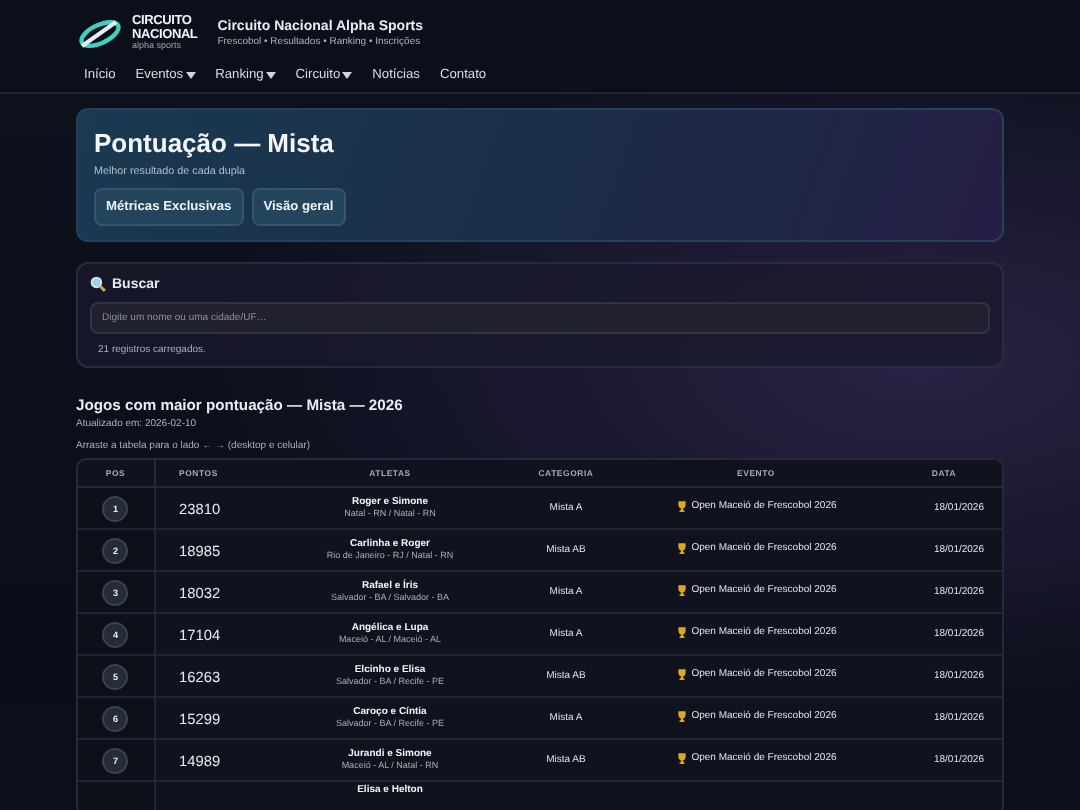 This screenshot has height=810, width=1080. Describe the element at coordinates (215, 143) in the screenshot. I see `page-title: Pontuação — Mista` at that location.